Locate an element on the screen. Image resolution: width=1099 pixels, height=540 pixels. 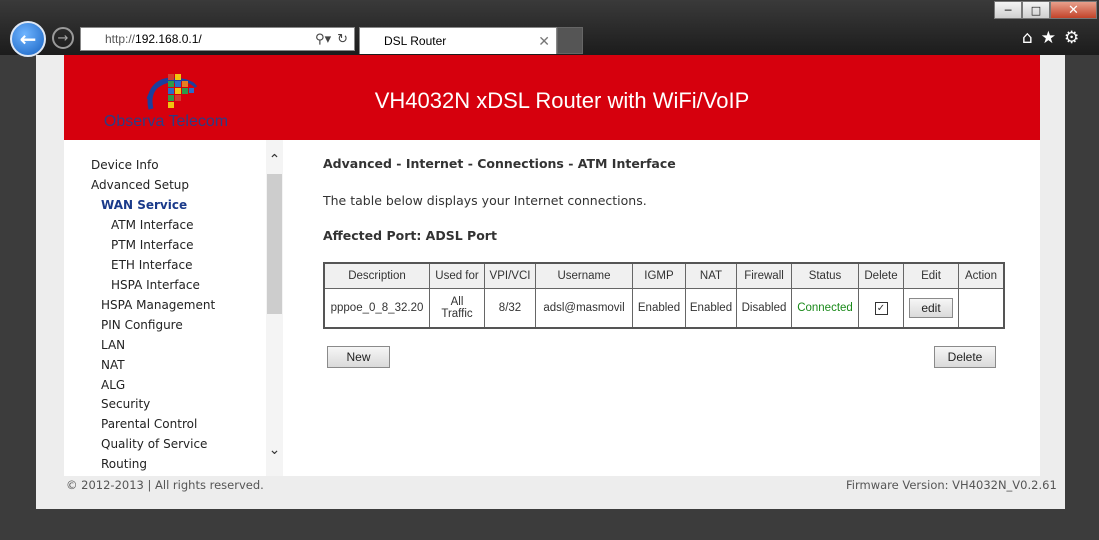
sidebar-item-hspa-interface: HSPA Interface is located at coordinates (155, 285).